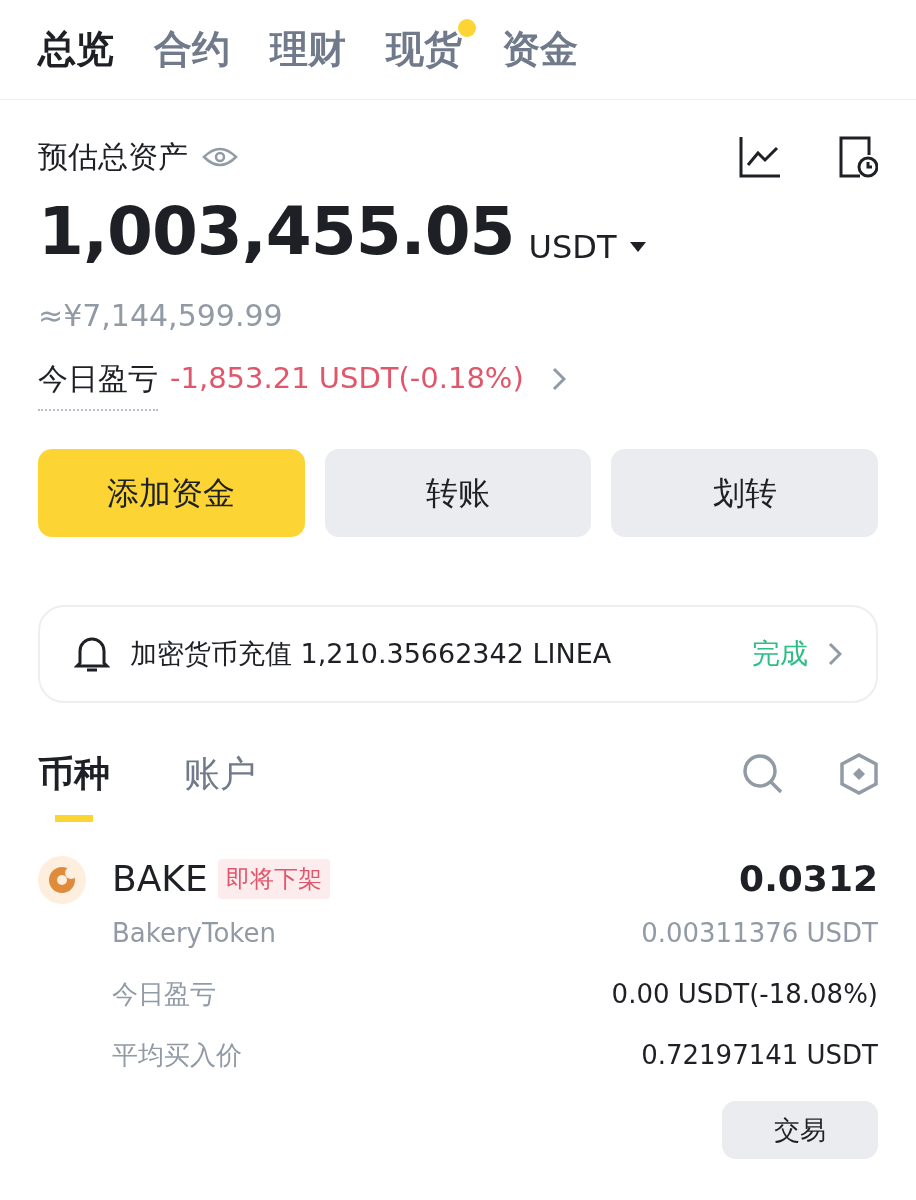 Image resolution: width=916 pixels, height=1200 pixels. Describe the element at coordinates (587, 248) in the screenshot. I see `currency-selector: USDT` at that location.